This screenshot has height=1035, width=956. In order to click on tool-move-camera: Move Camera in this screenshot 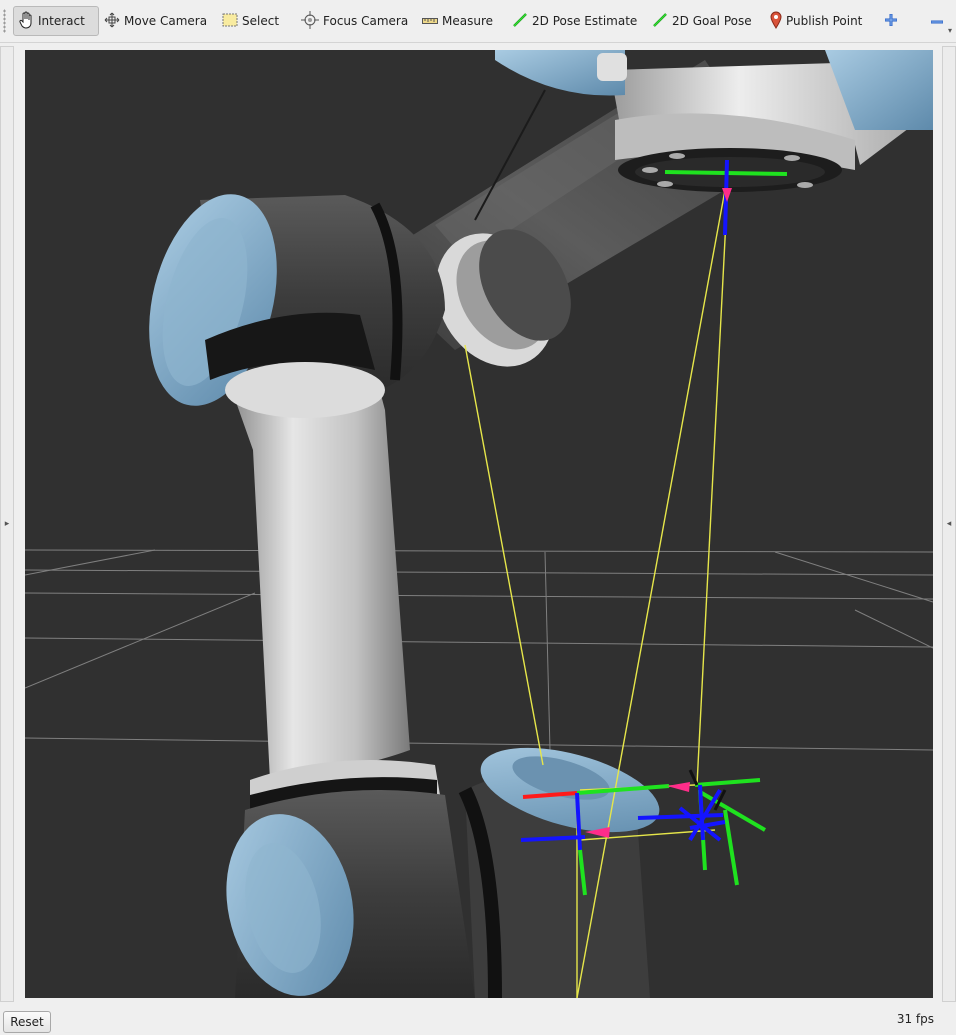, I will do `click(155, 21)`.